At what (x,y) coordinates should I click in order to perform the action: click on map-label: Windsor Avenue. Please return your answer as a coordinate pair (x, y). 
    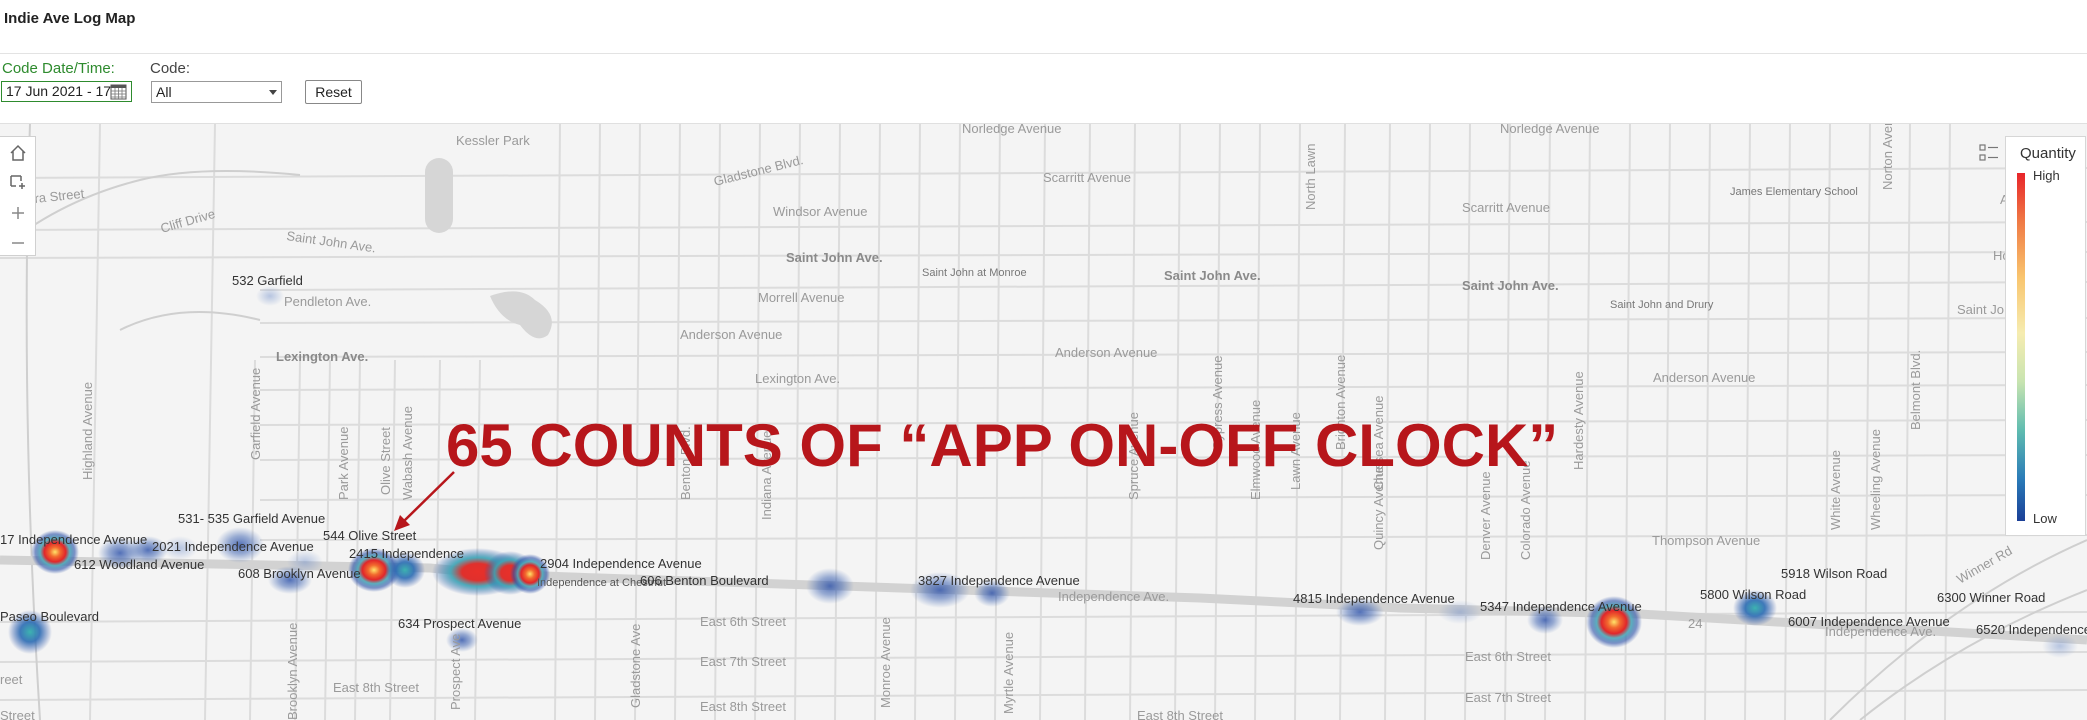
    Looking at the image, I should click on (820, 211).